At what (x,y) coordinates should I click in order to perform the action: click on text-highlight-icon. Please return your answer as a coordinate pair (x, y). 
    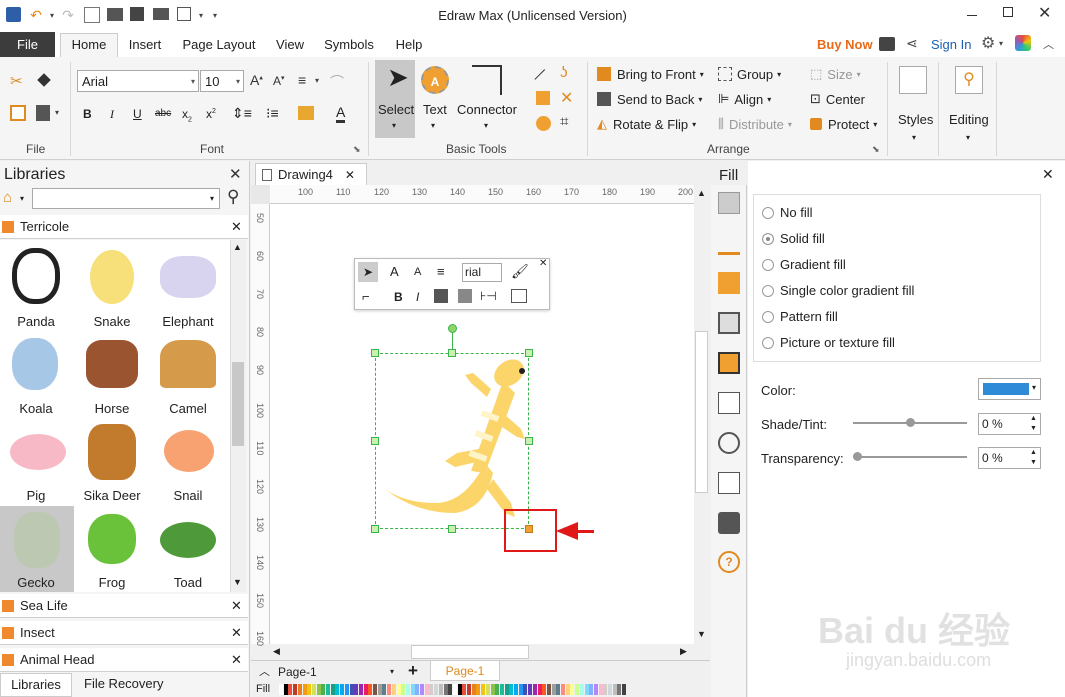
    Looking at the image, I should click on (306, 113).